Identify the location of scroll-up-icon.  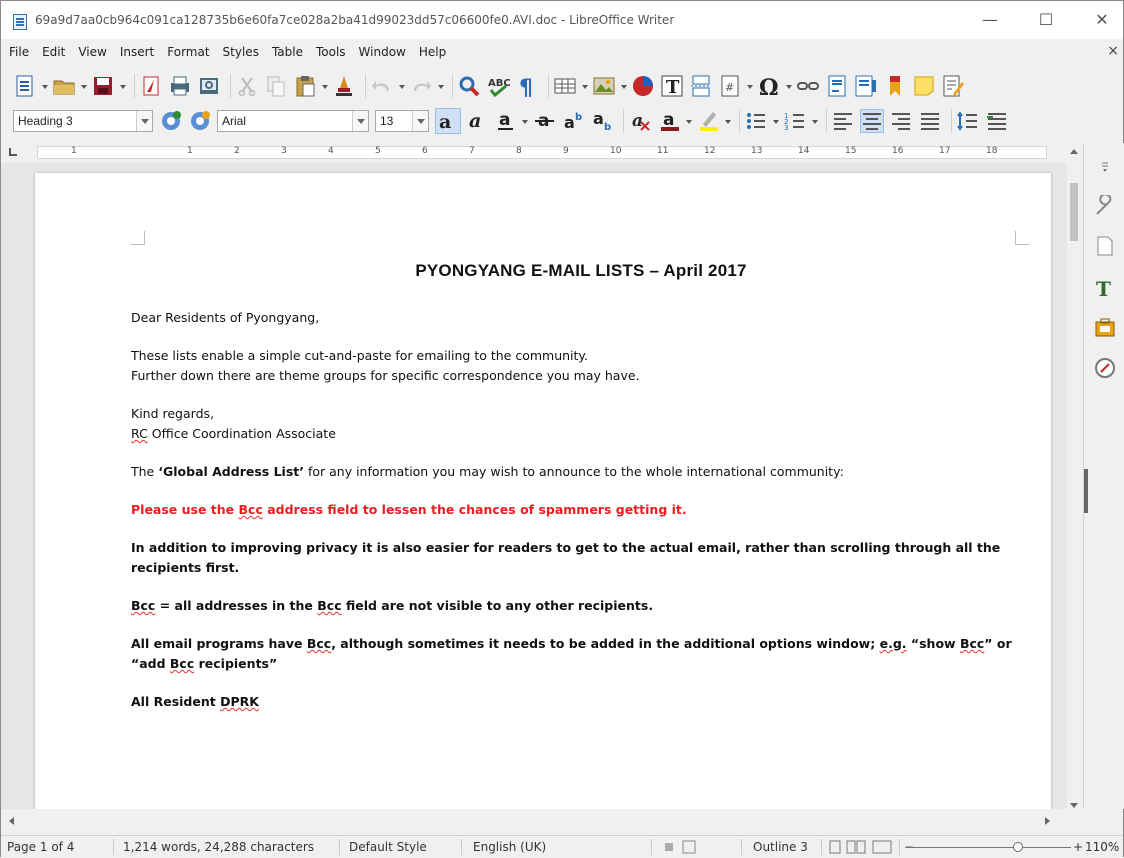
(1074, 151).